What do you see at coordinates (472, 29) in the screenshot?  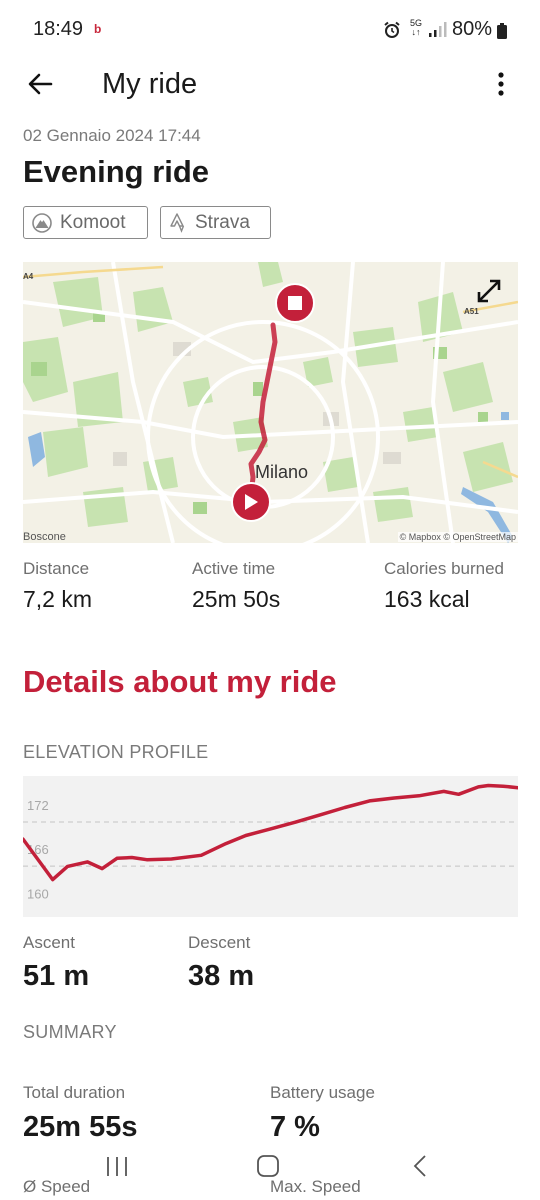 I see `battery-percent: 80%` at bounding box center [472, 29].